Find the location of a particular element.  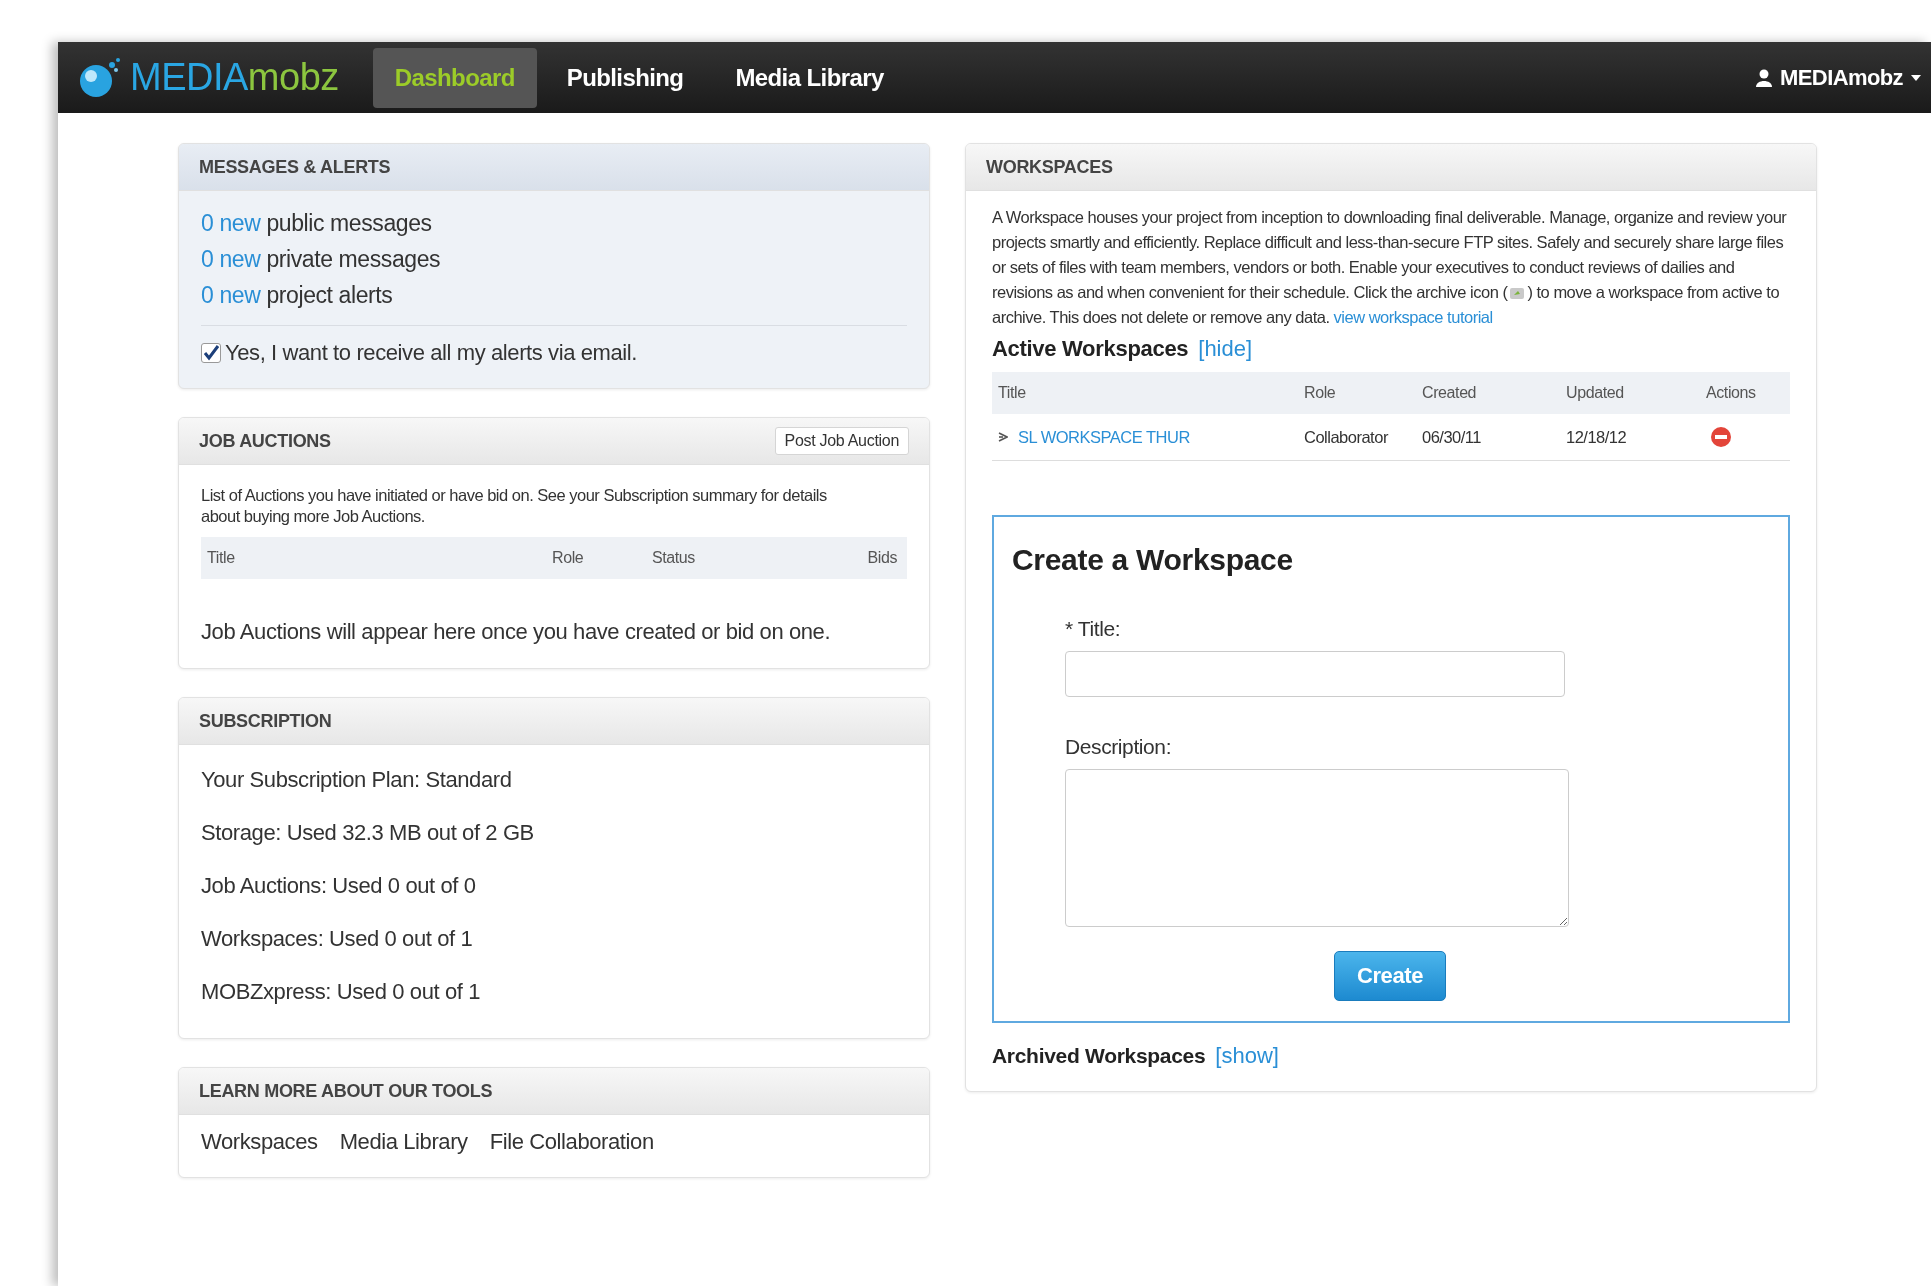

hide-link: [hide] is located at coordinates (1225, 349).